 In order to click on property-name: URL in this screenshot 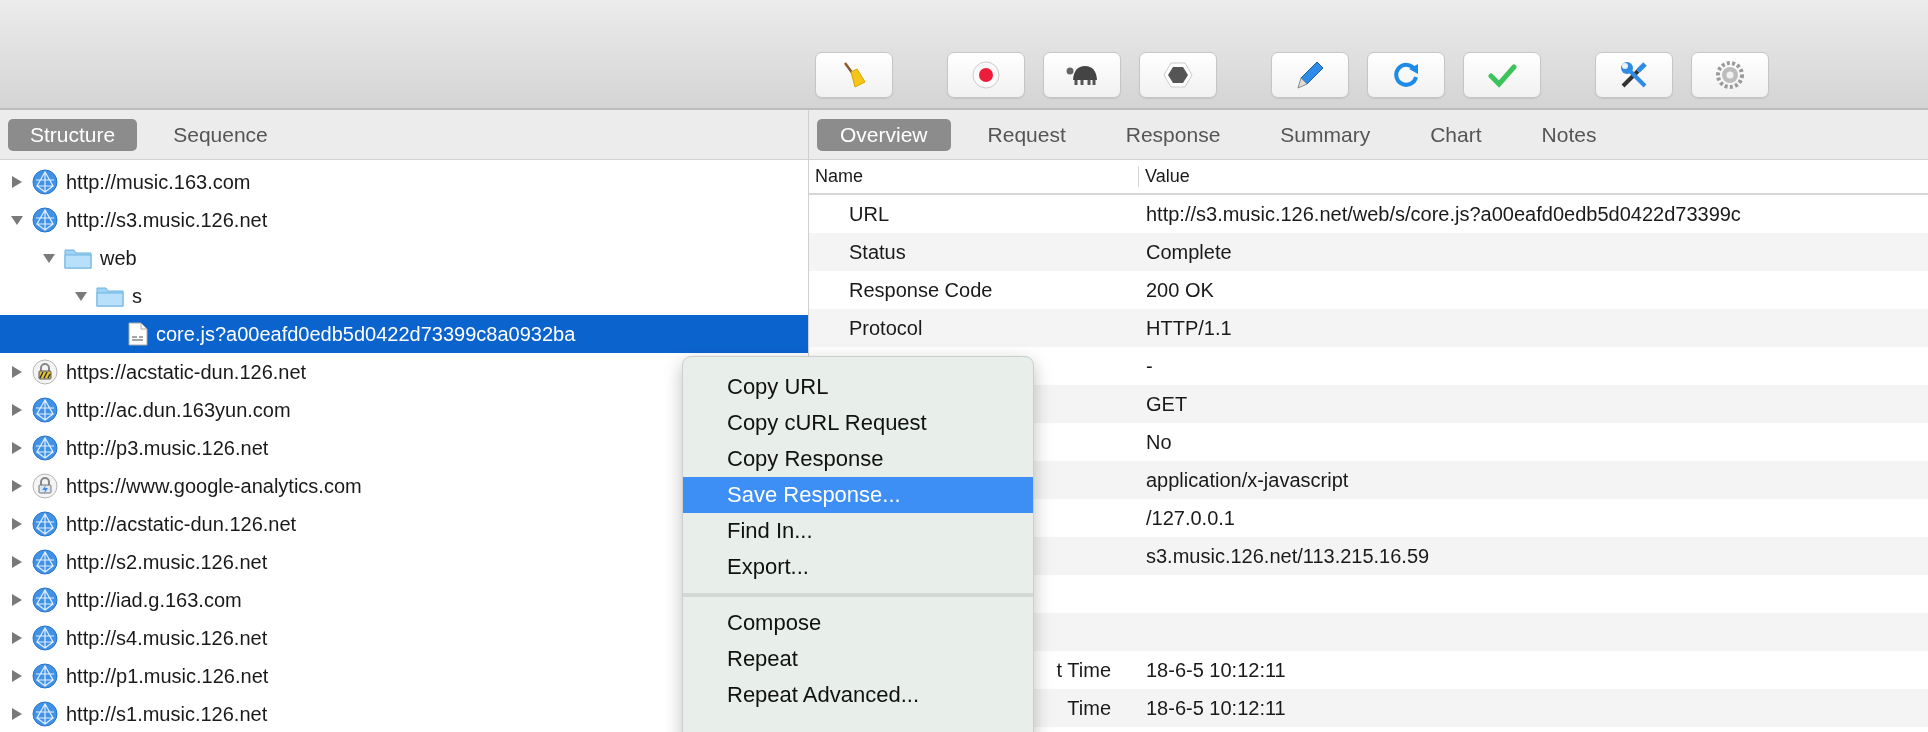, I will do `click(869, 213)`.